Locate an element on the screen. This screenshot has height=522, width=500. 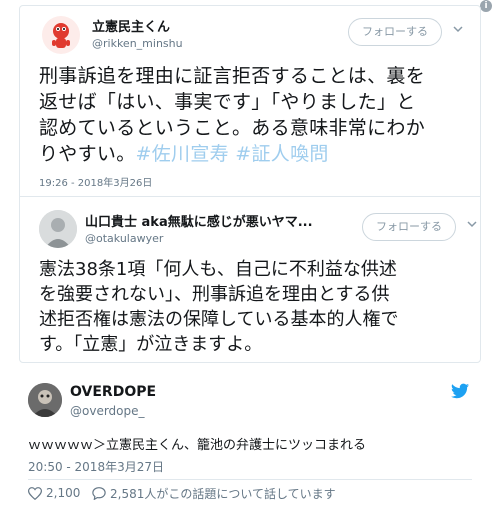
tweet1-follow-button: フォローする is located at coordinates (395, 32).